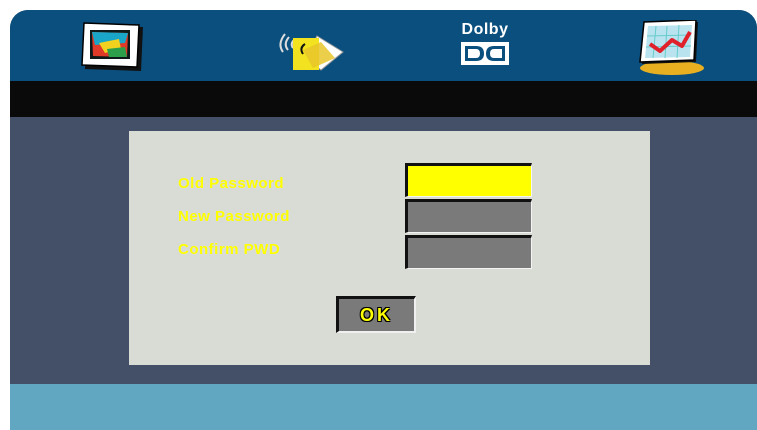 The image size is (757, 430). Describe the element at coordinates (383, 99) in the screenshot. I see `submenu-bar` at that location.